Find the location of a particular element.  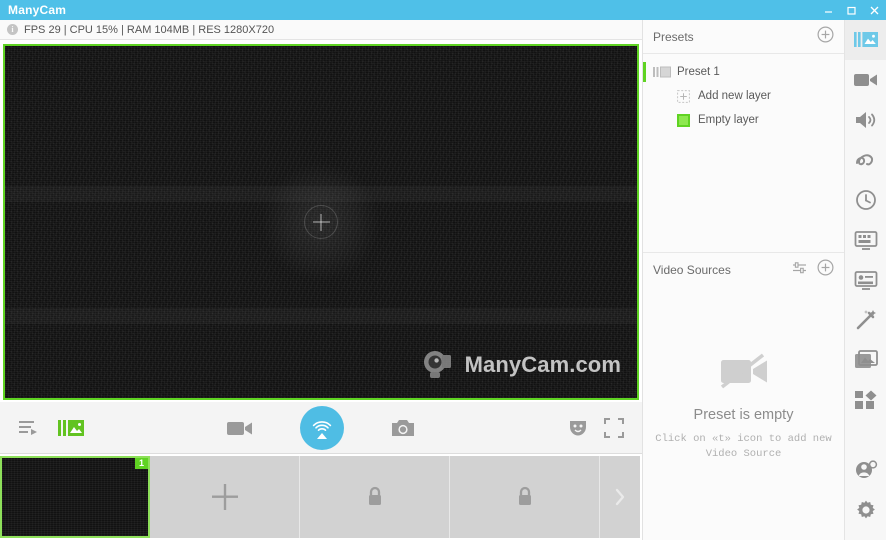

preset-number-badge: 1 is located at coordinates (141, 463).